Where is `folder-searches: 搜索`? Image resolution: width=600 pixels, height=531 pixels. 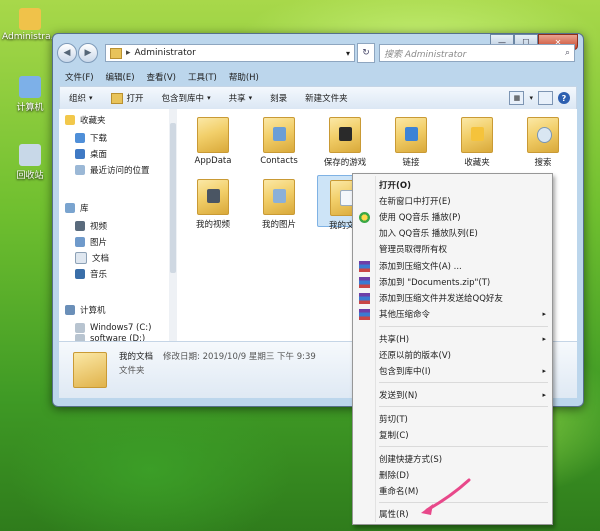 folder-searches: 搜索 is located at coordinates (543, 142).